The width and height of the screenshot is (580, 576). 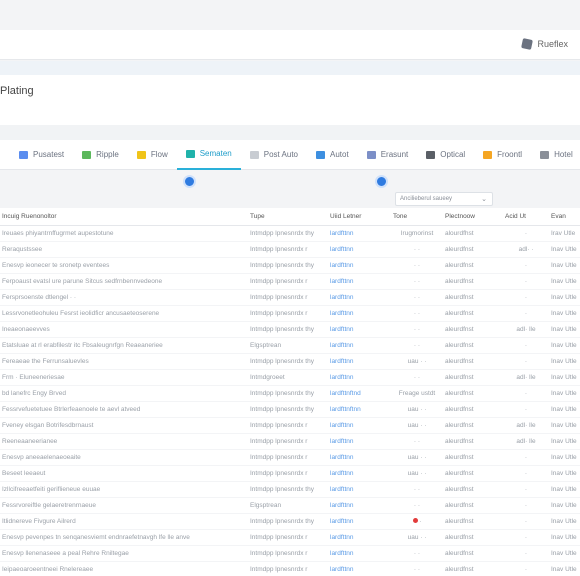 I want to click on table-cell: Ireuaes phiyantrnffugrmet aupestotune, so click(x=124, y=233).